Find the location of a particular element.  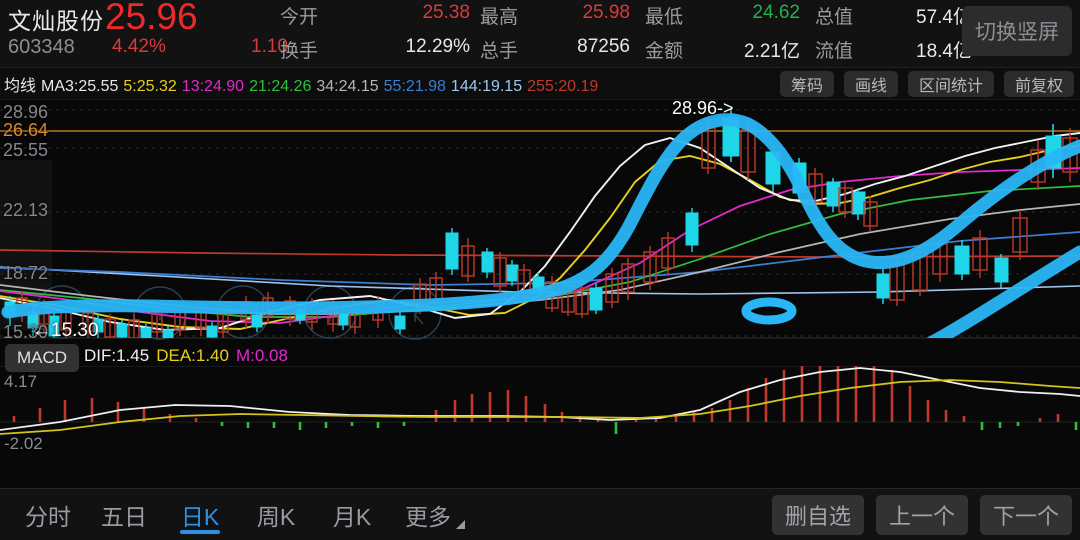

tab-more-label: 更多 is located at coordinates (428, 517).